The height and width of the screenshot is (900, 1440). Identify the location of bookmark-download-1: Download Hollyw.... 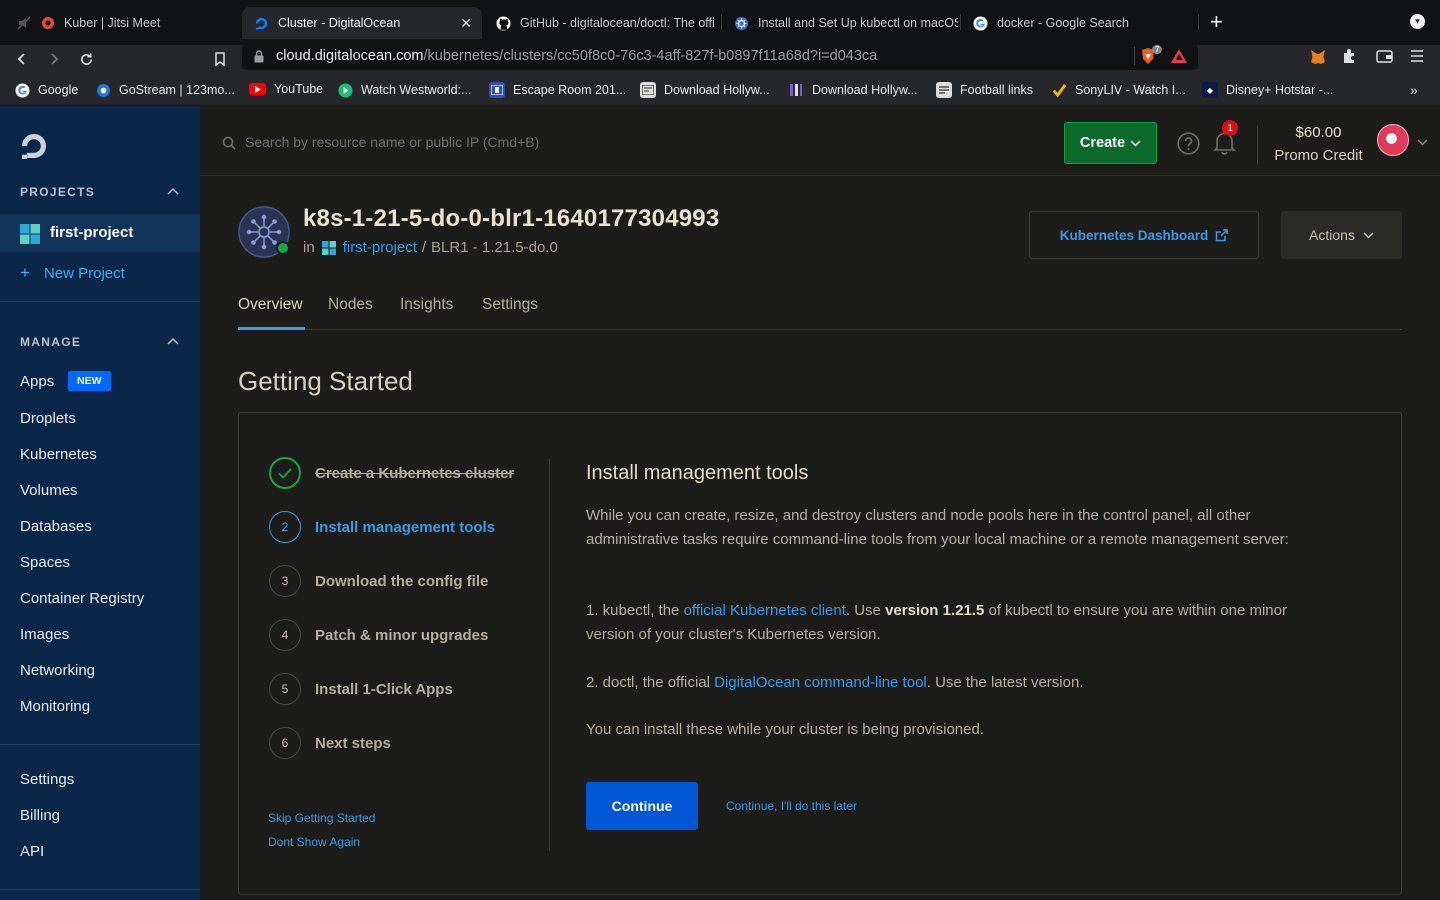
(705, 90).